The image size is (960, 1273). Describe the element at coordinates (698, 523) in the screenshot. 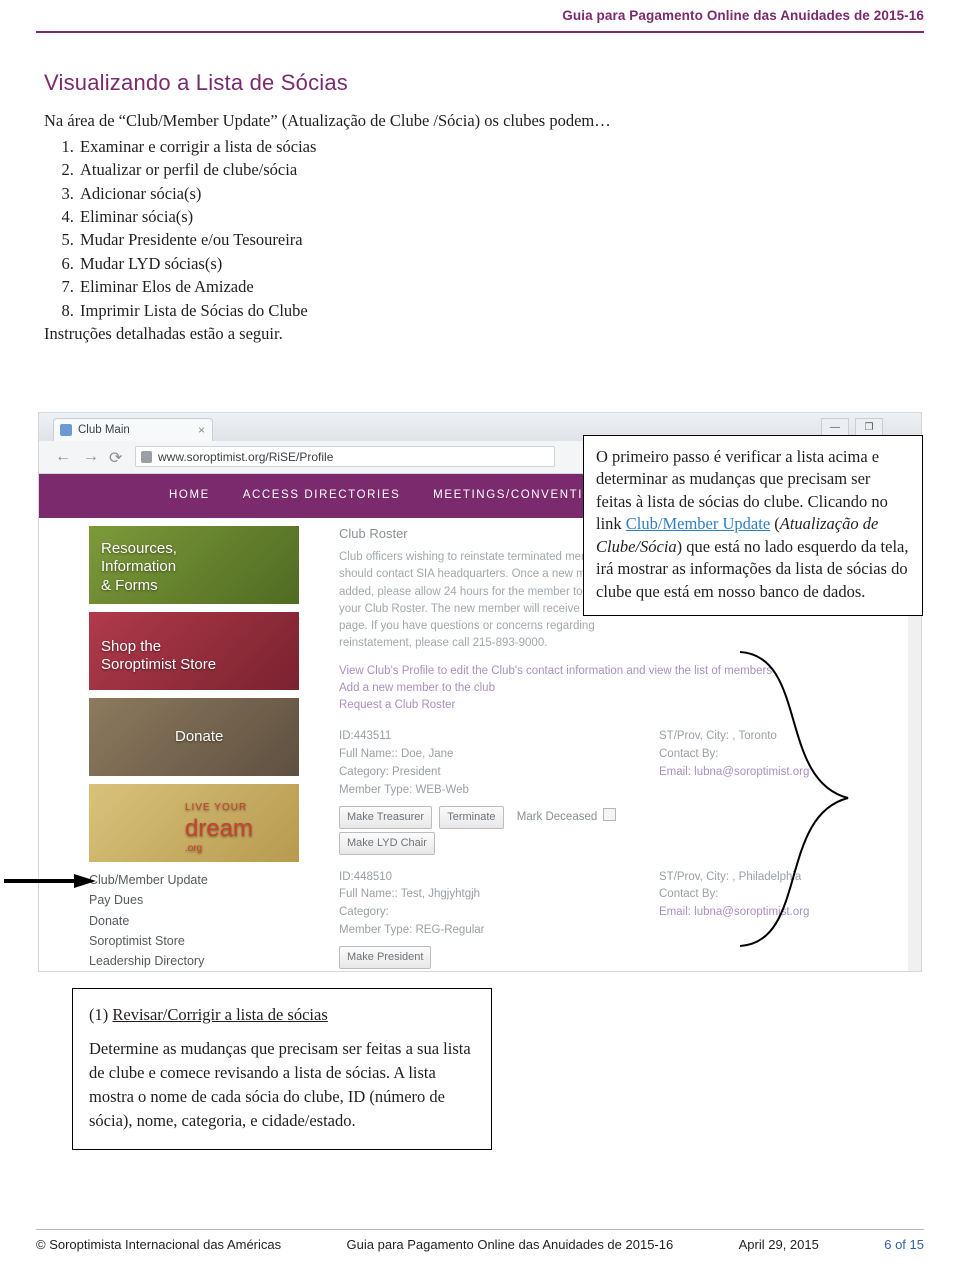

I see `callout-link: Club/Member Update` at that location.